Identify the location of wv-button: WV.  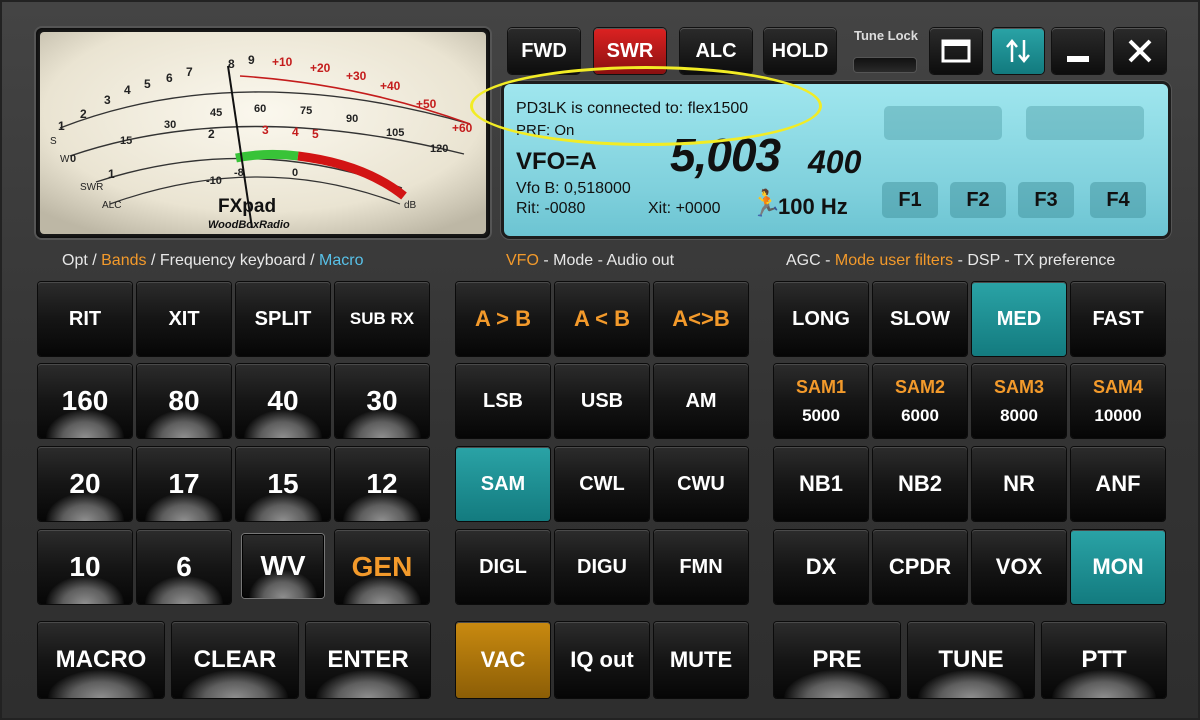
(283, 566).